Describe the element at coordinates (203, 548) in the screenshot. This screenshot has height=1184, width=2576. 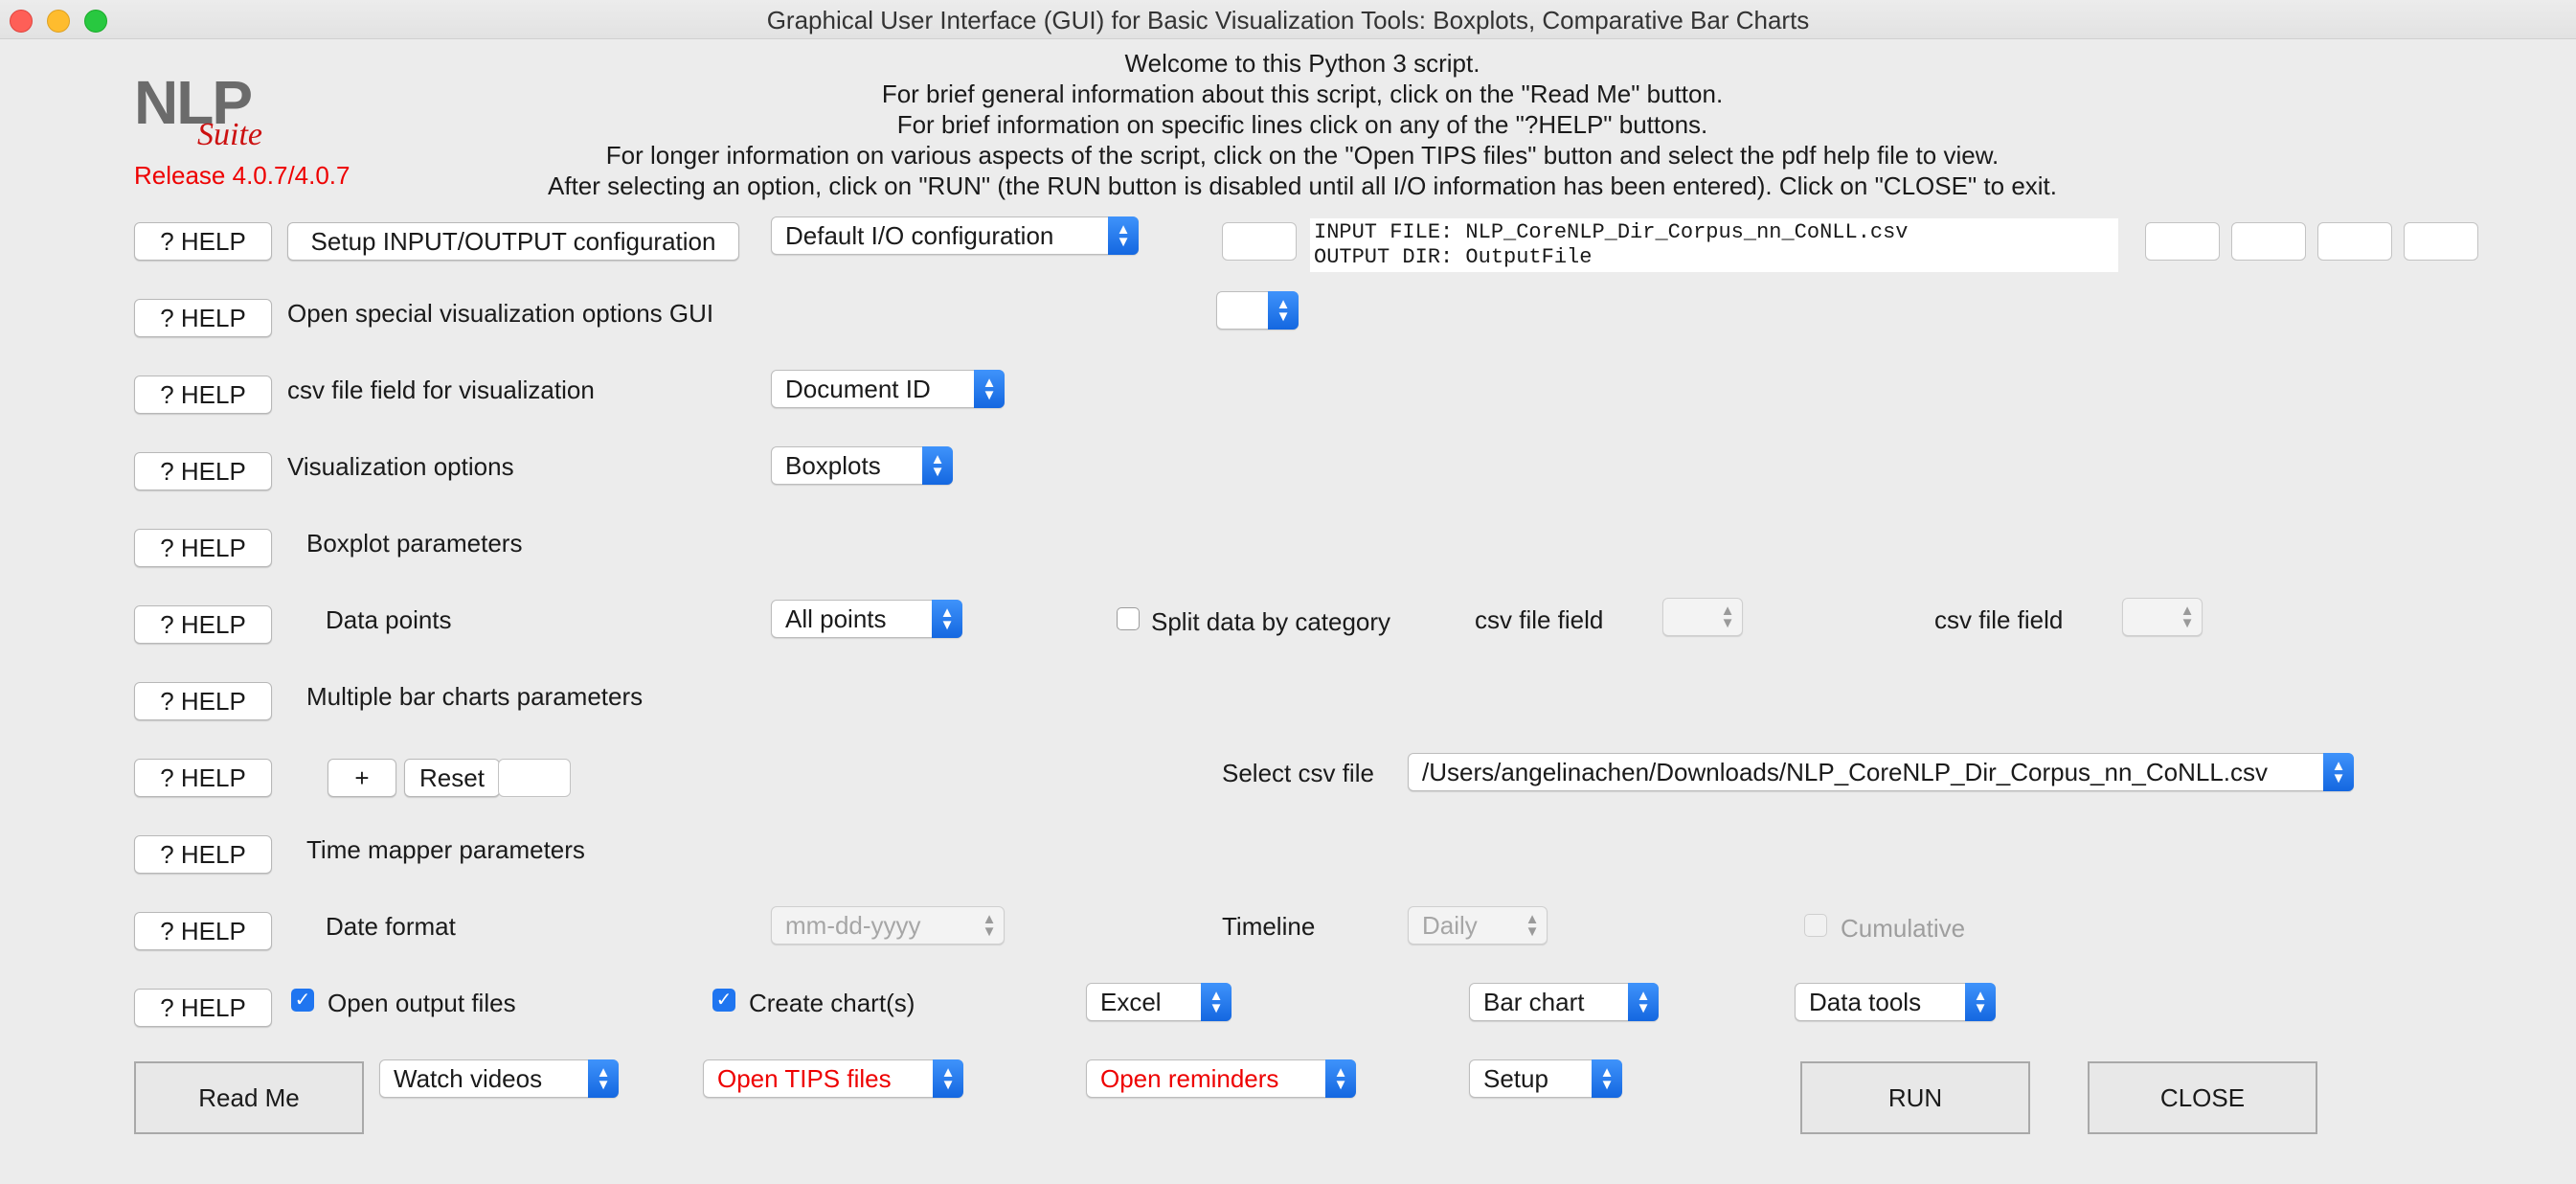
I see `help-button-boxplot: ? HELP` at that location.